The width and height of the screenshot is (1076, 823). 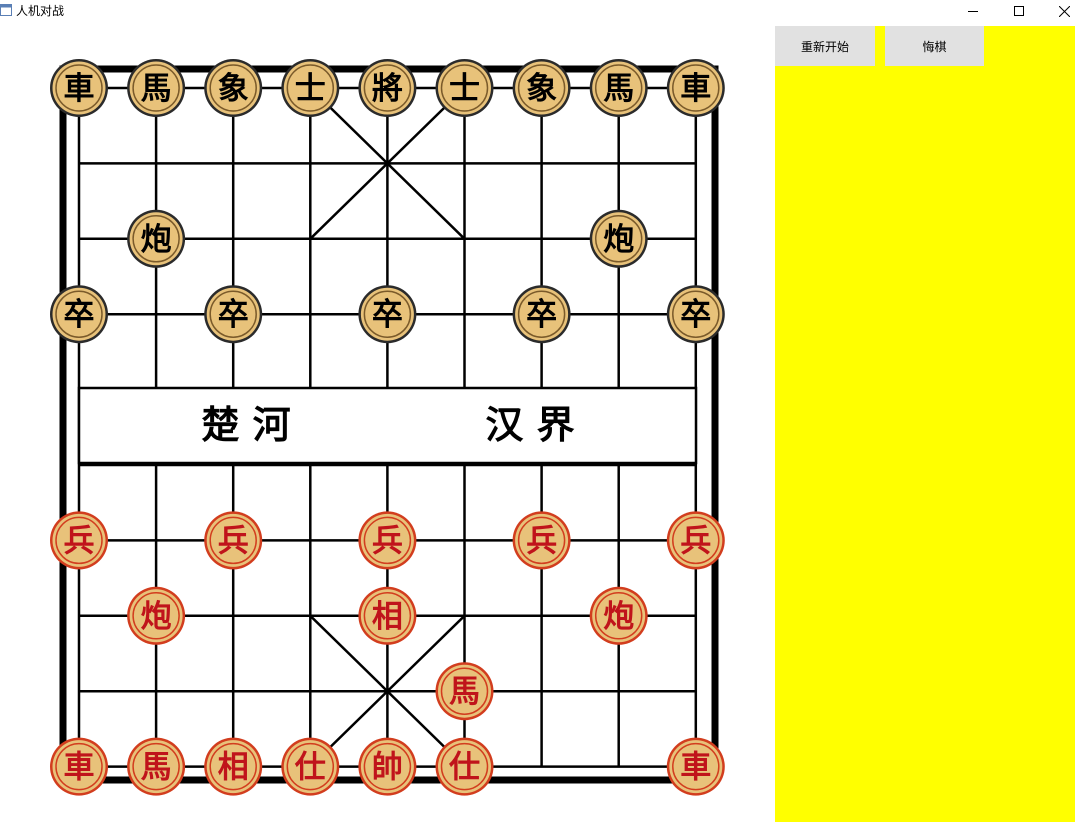 I want to click on black-piece: 將, so click(x=387, y=88).